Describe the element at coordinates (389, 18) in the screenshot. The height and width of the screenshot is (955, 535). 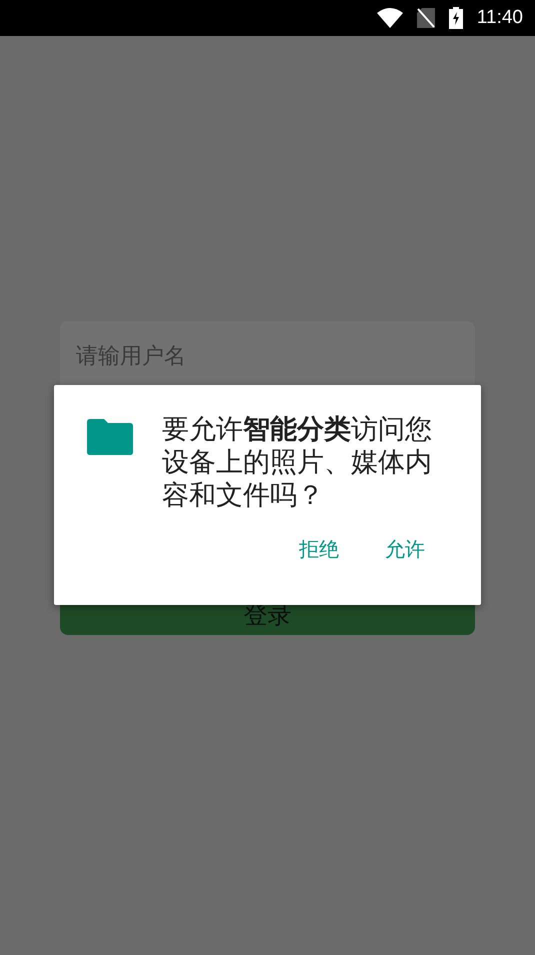
I see `wifi-icon` at that location.